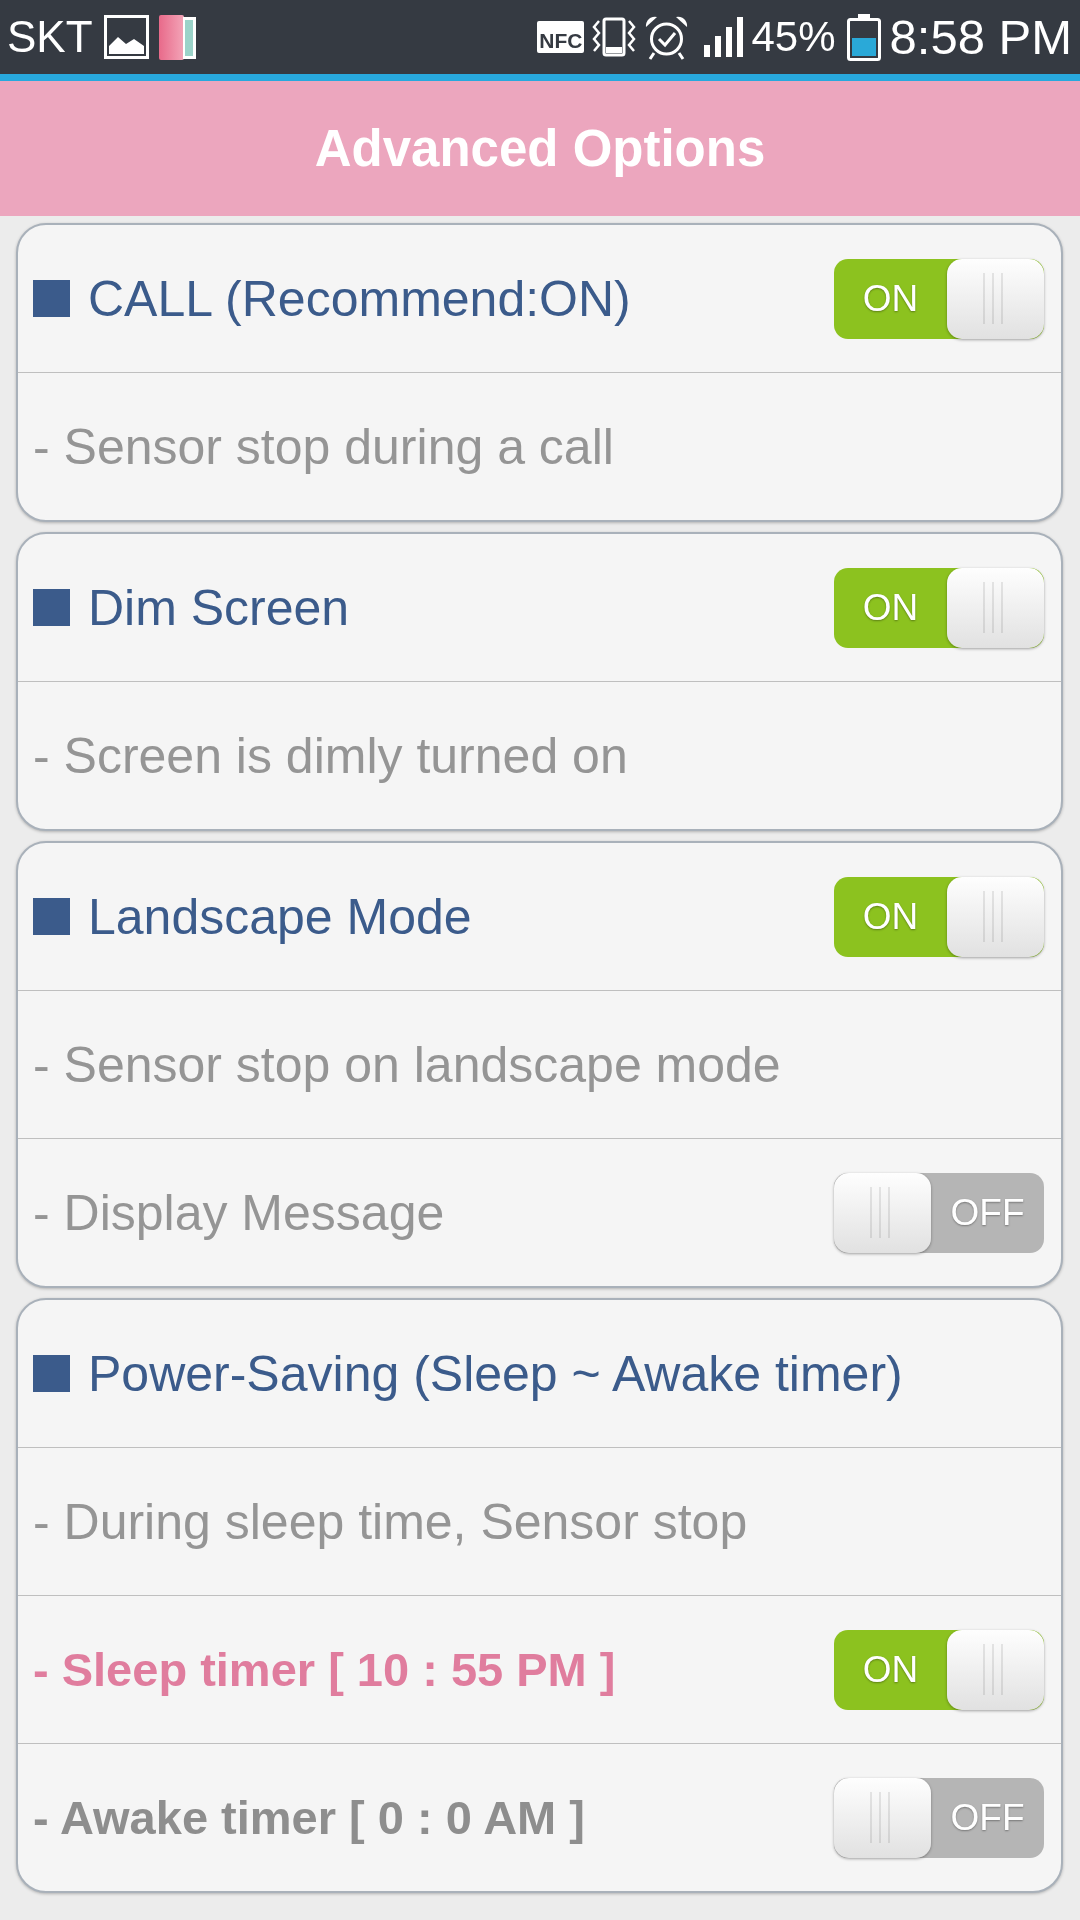 The height and width of the screenshot is (1920, 1080). What do you see at coordinates (407, 1064) in the screenshot?
I see `option-description: - Sensor stop on landscape mode` at bounding box center [407, 1064].